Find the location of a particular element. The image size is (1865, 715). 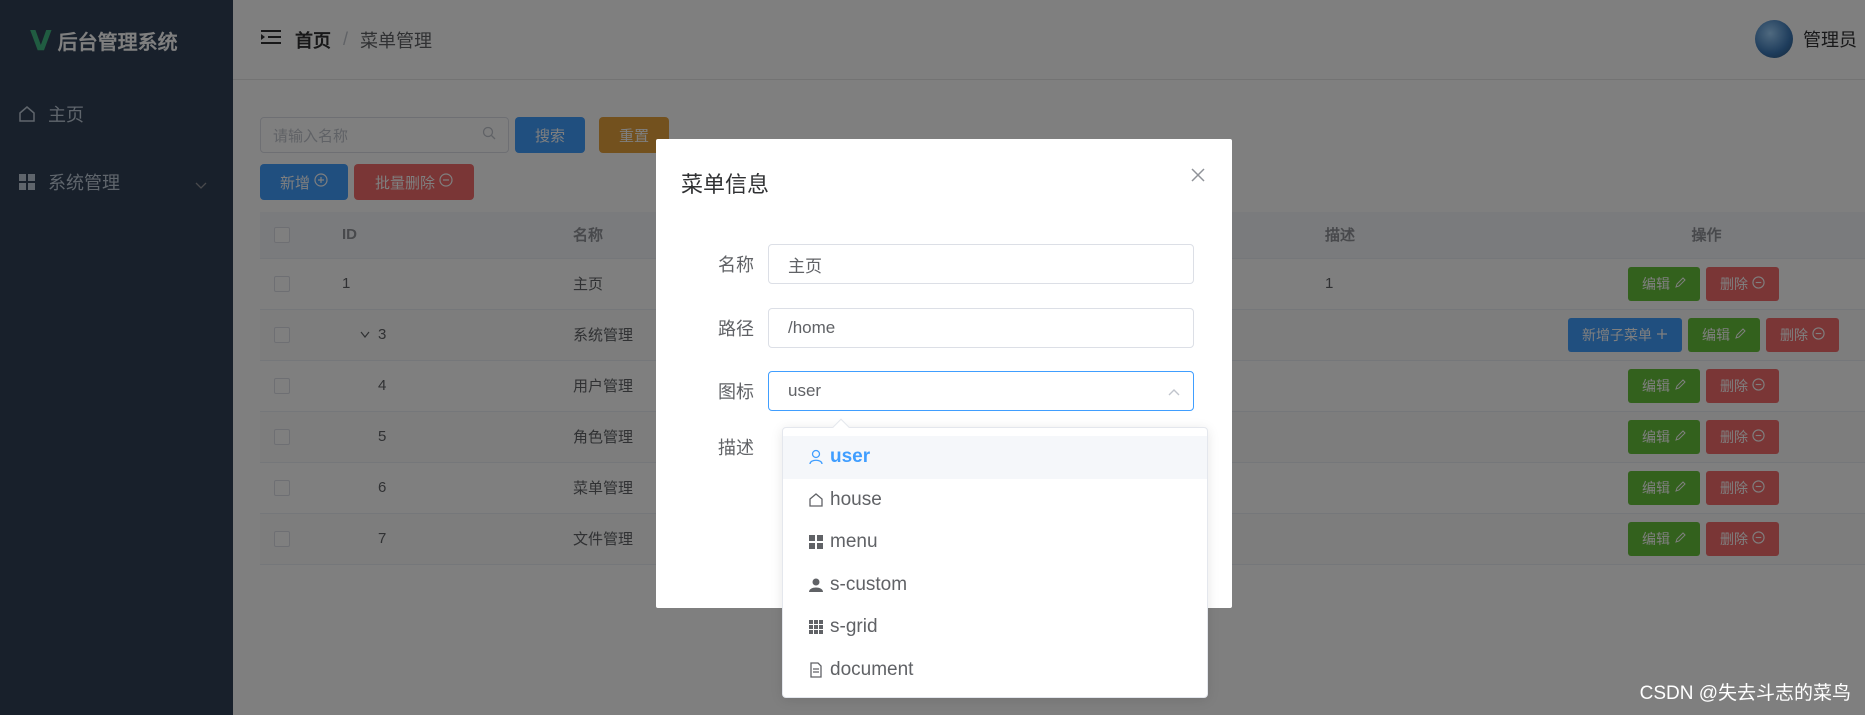

close-icon is located at coordinates (1198, 175).